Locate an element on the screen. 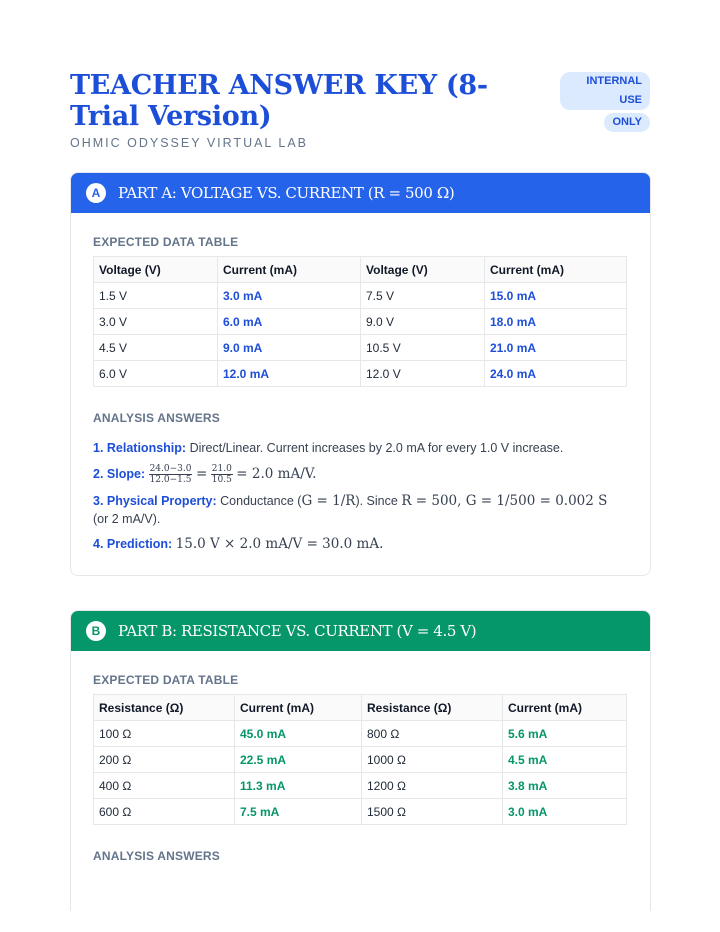  answer-key-label: 3. Physical Property: is located at coordinates (155, 501).